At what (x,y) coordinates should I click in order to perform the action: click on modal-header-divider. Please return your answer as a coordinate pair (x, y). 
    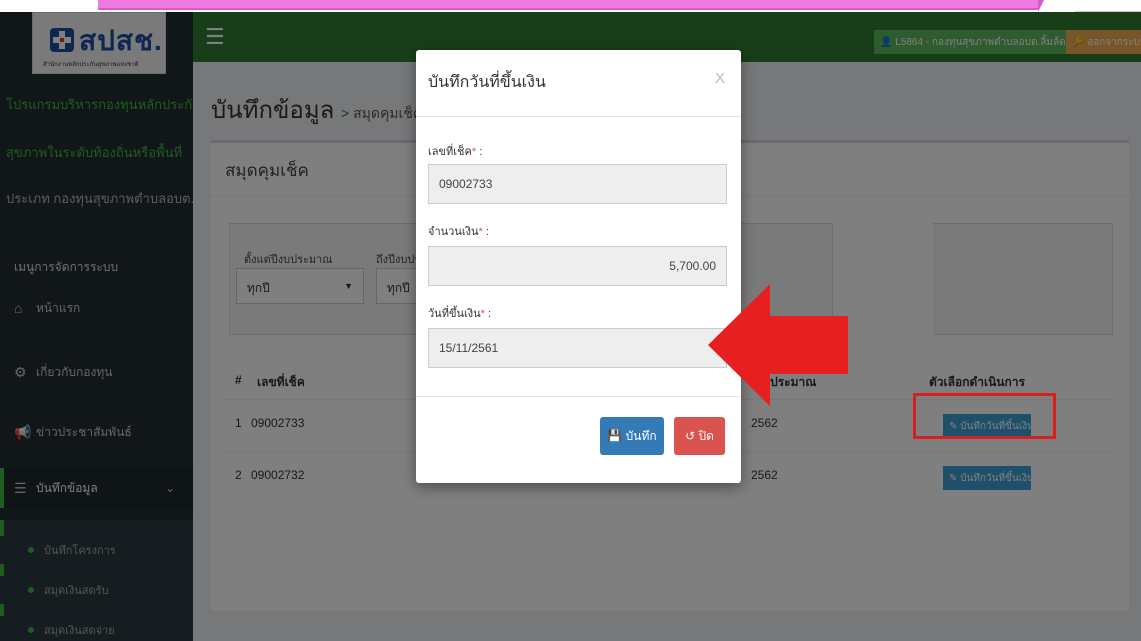
    Looking at the image, I should click on (578, 116).